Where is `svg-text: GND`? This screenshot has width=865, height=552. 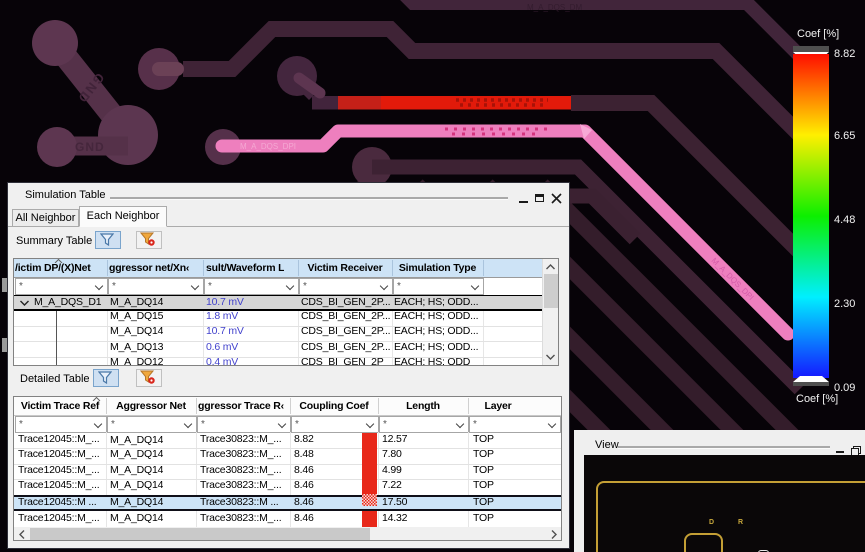
svg-text: GND is located at coordinates (90, 147).